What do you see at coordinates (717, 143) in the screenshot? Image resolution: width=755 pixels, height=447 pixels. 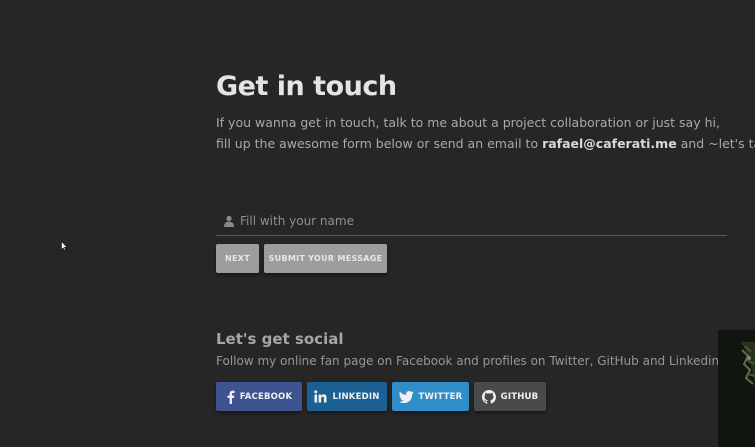 I see `intro-line-2-end: and ~let's talk.` at bounding box center [717, 143].